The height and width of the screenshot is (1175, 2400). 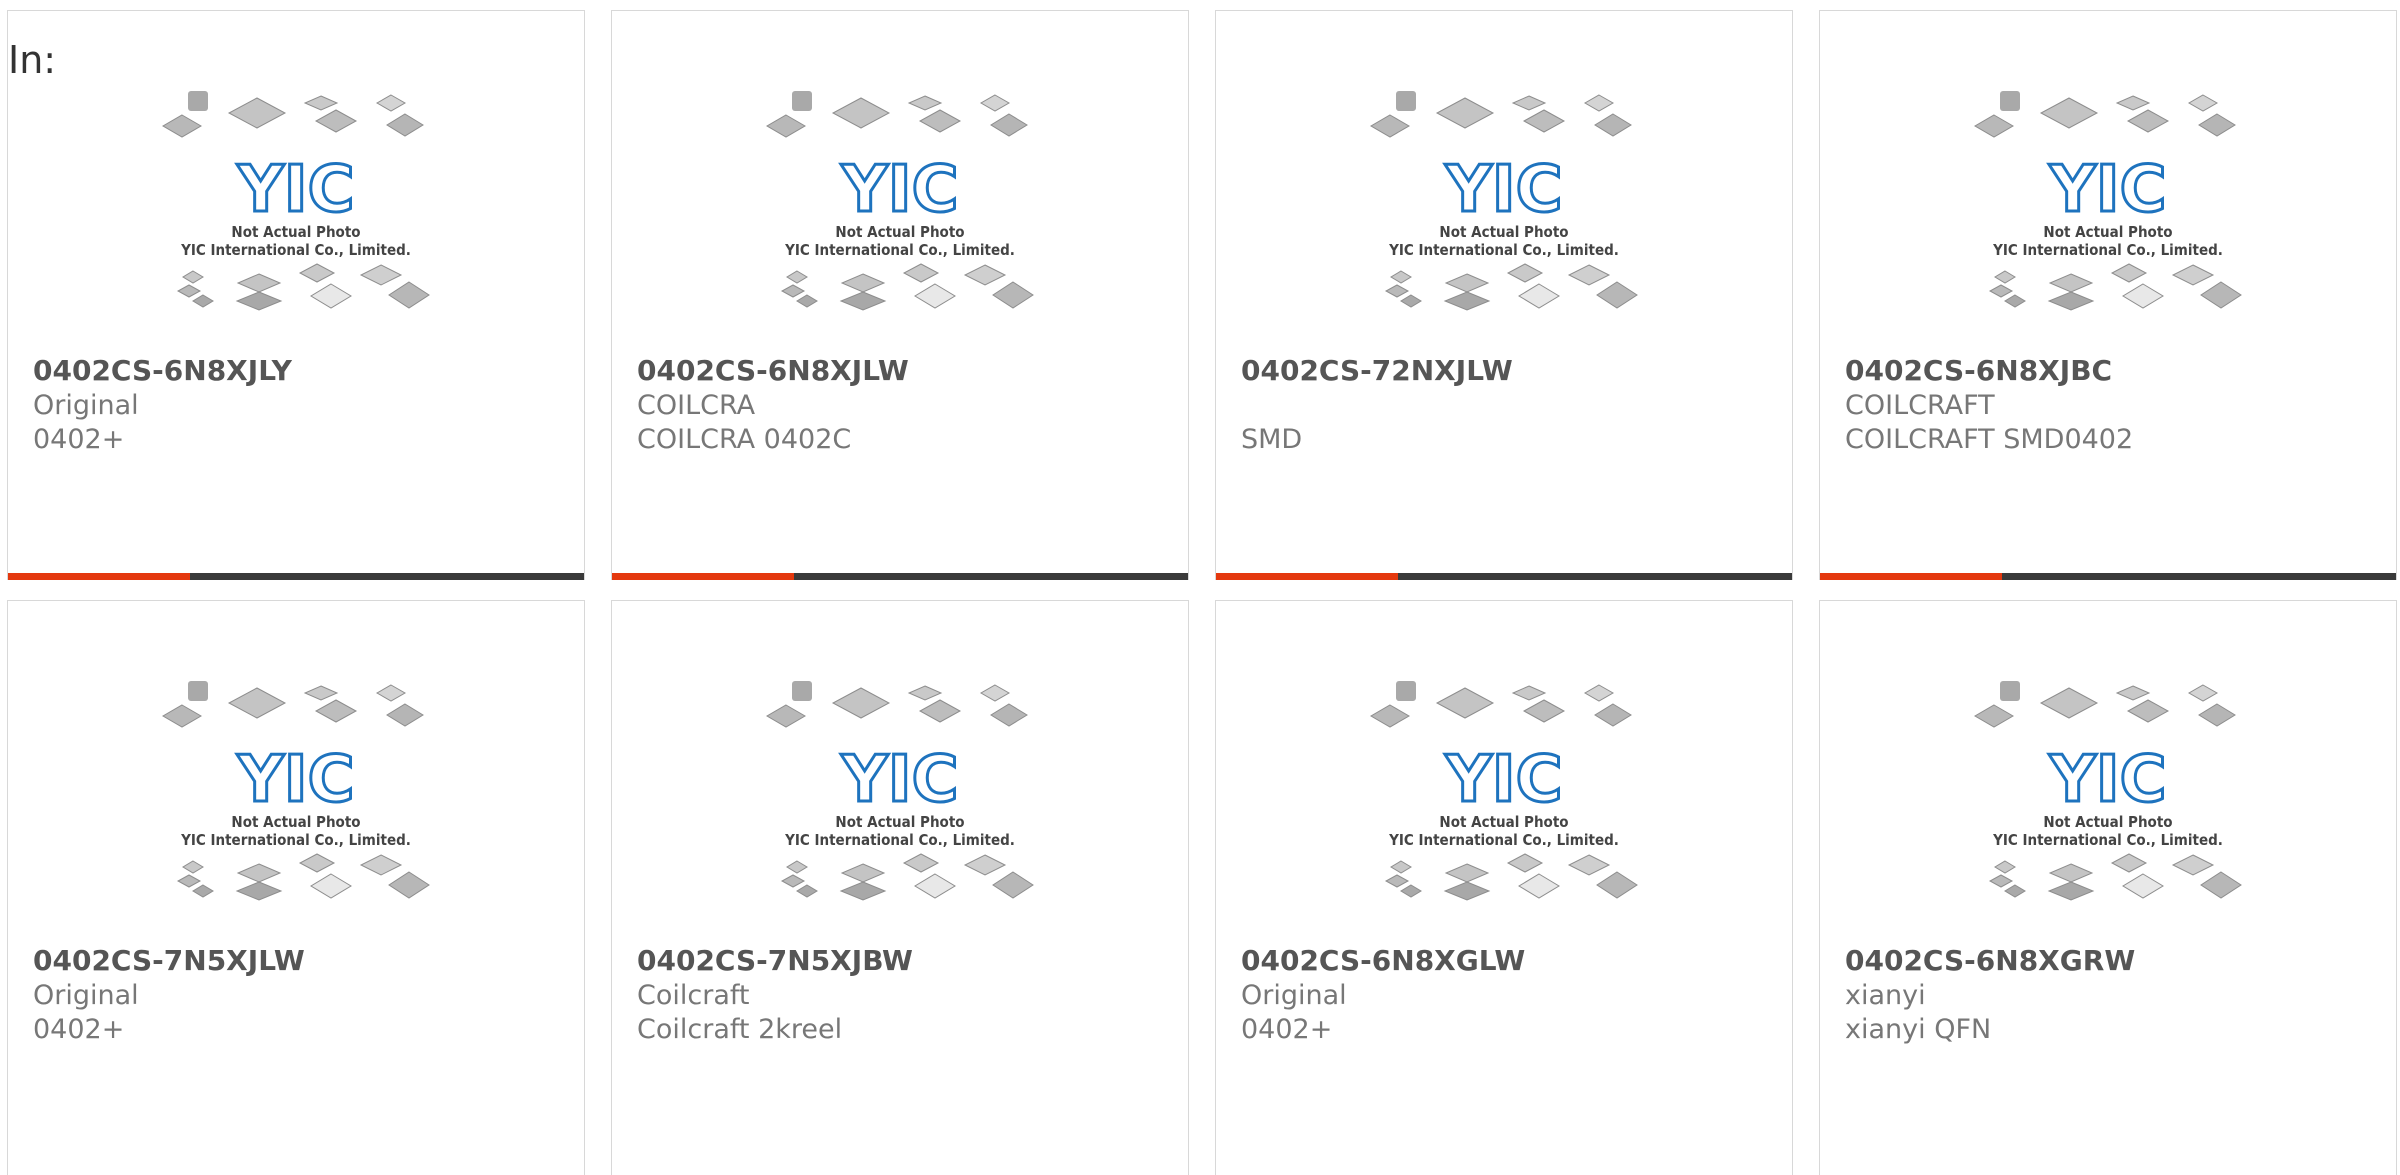 What do you see at coordinates (1272, 439) in the screenshot?
I see `package-text: SMD` at bounding box center [1272, 439].